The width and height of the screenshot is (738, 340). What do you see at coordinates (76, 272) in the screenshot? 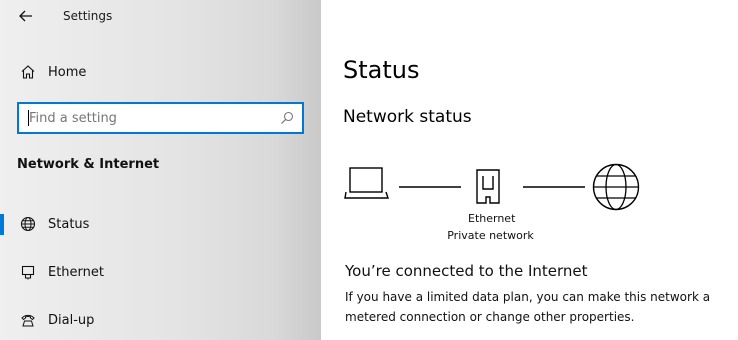
I see `sidebar-item-label: Ethernet` at bounding box center [76, 272].